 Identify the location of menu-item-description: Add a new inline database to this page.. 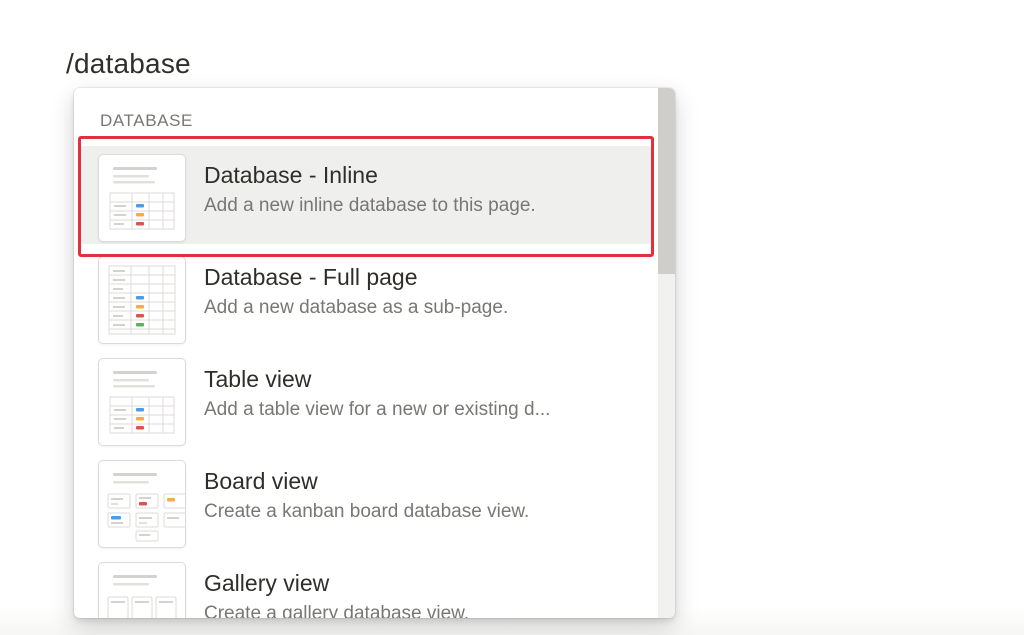
(370, 205).